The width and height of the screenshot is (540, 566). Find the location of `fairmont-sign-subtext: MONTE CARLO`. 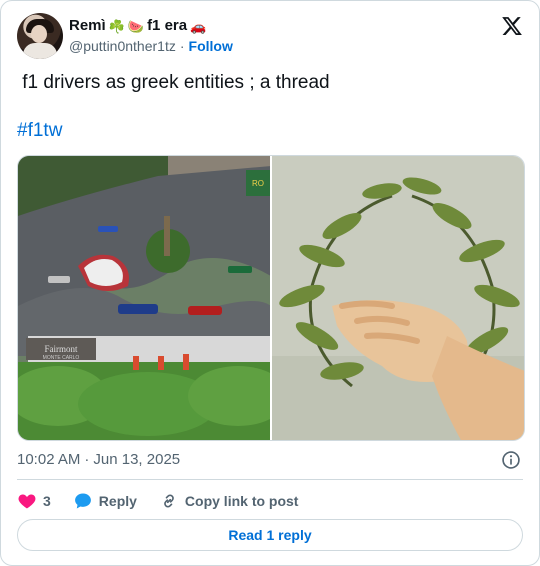

fairmont-sign-subtext: MONTE CARLO is located at coordinates (61, 358).